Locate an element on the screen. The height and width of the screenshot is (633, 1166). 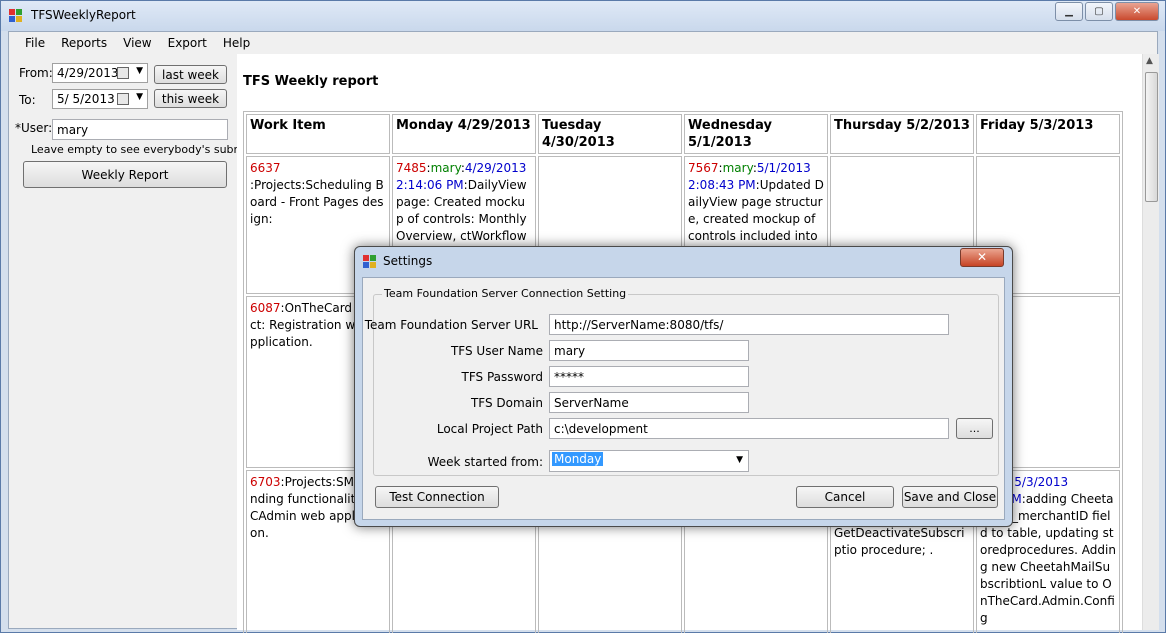
header-friday: Friday 5/3/2013 is located at coordinates (1048, 134).